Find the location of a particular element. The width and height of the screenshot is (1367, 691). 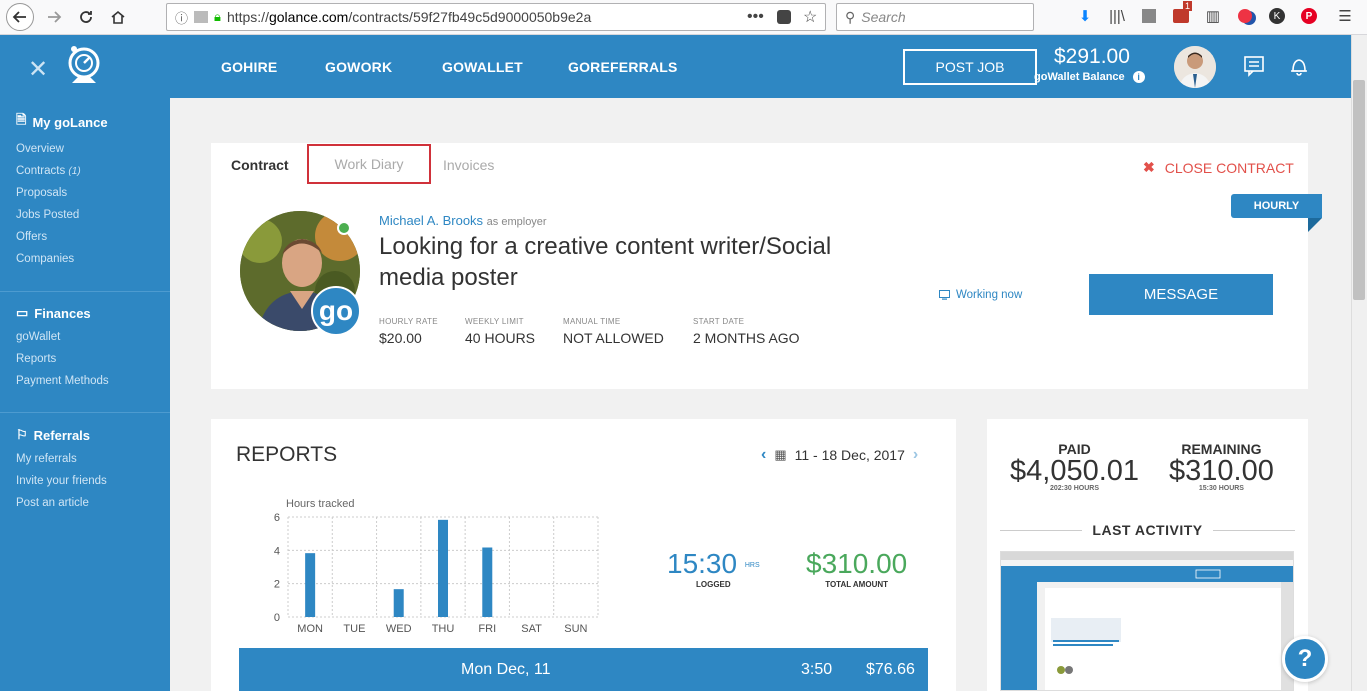

extension-badge-icon: 1 is located at coordinates (1181, 14).